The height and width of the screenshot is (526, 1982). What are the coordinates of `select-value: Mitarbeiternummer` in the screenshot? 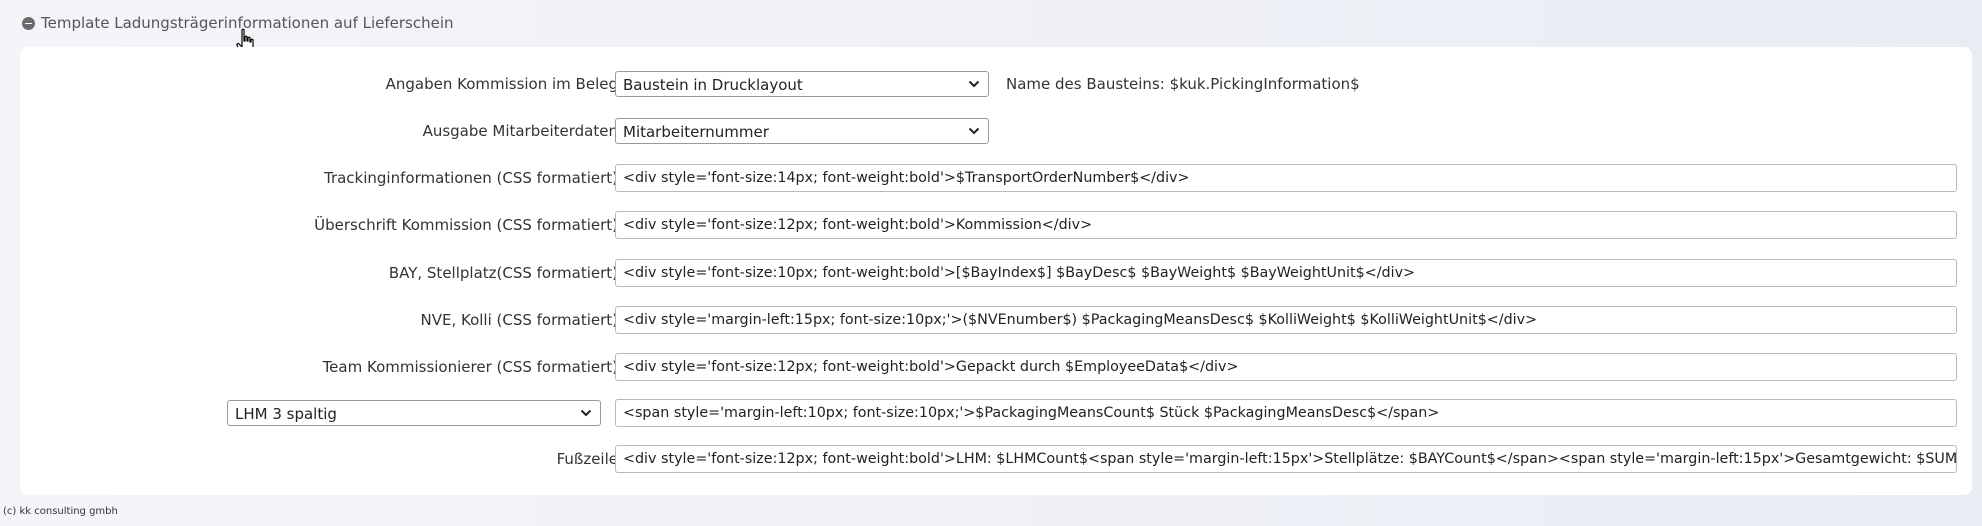 It's located at (696, 132).